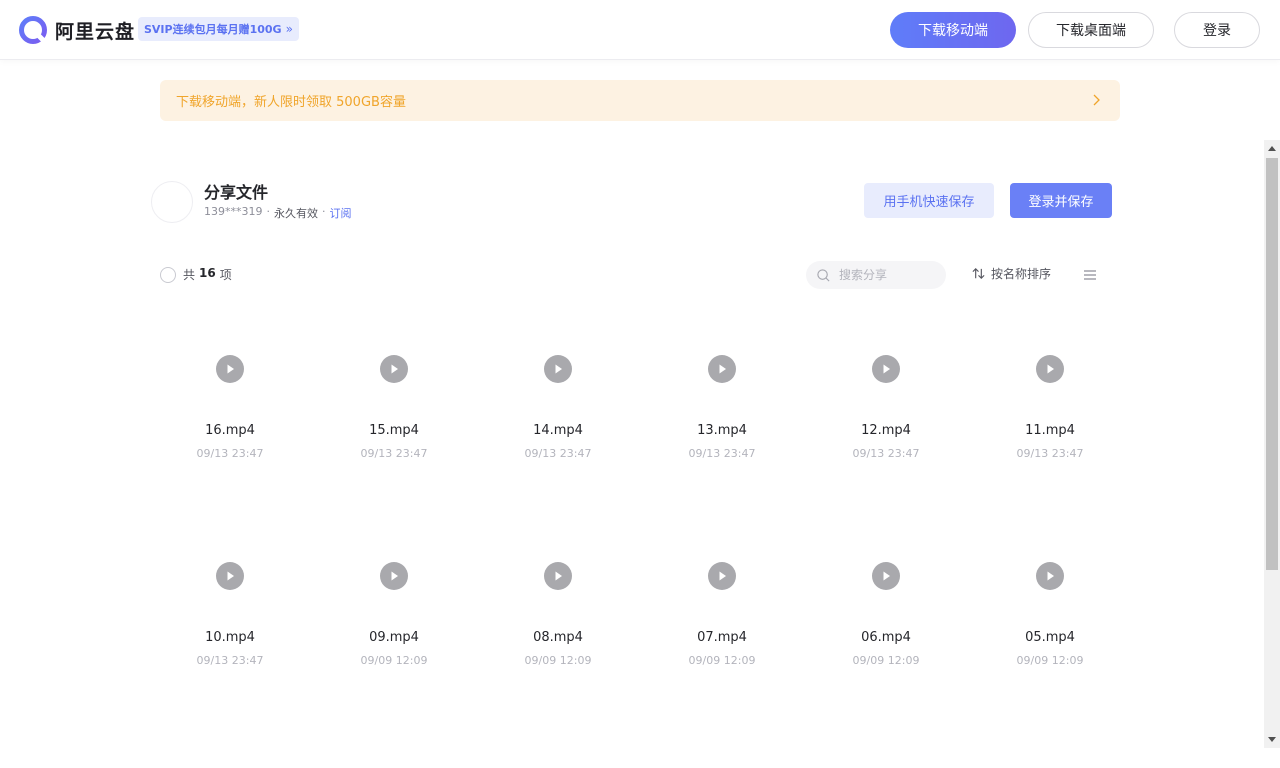  Describe the element at coordinates (1050, 637) in the screenshot. I see `file-name: 05.mp4` at that location.